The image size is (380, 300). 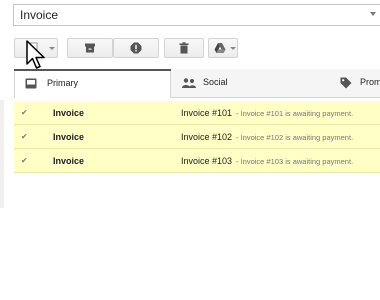 I want to click on people-icon, so click(x=189, y=83).